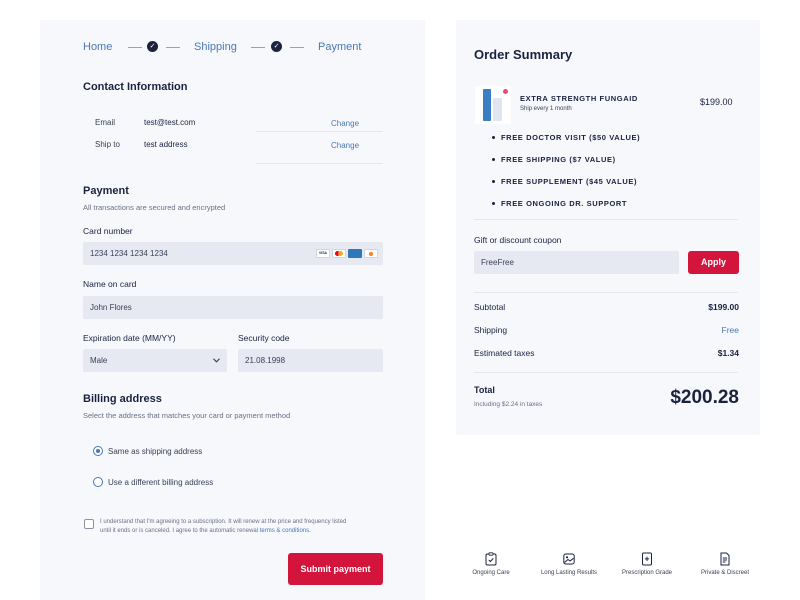 Image resolution: width=800 pixels, height=600 pixels. I want to click on expiration-select: Male, so click(155, 360).